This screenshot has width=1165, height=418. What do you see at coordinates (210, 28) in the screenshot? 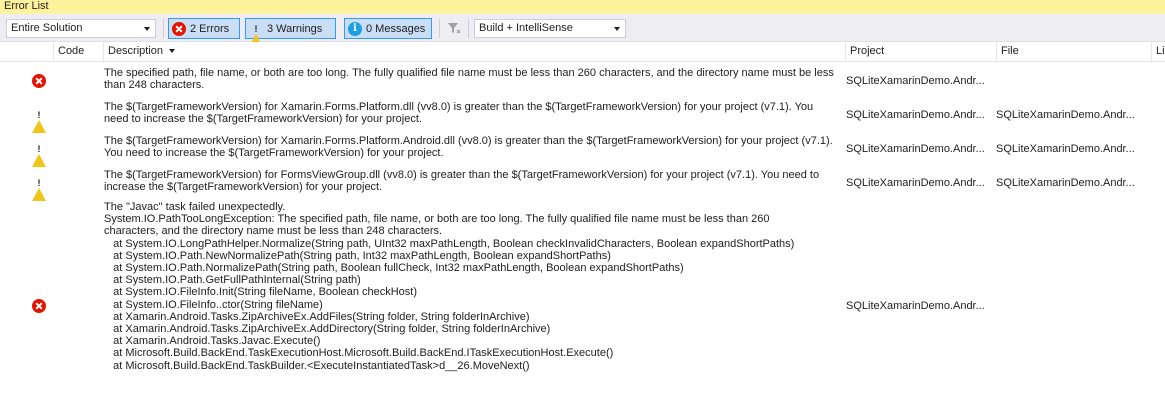
I see `errors-toggle-label: 2 Errors` at bounding box center [210, 28].